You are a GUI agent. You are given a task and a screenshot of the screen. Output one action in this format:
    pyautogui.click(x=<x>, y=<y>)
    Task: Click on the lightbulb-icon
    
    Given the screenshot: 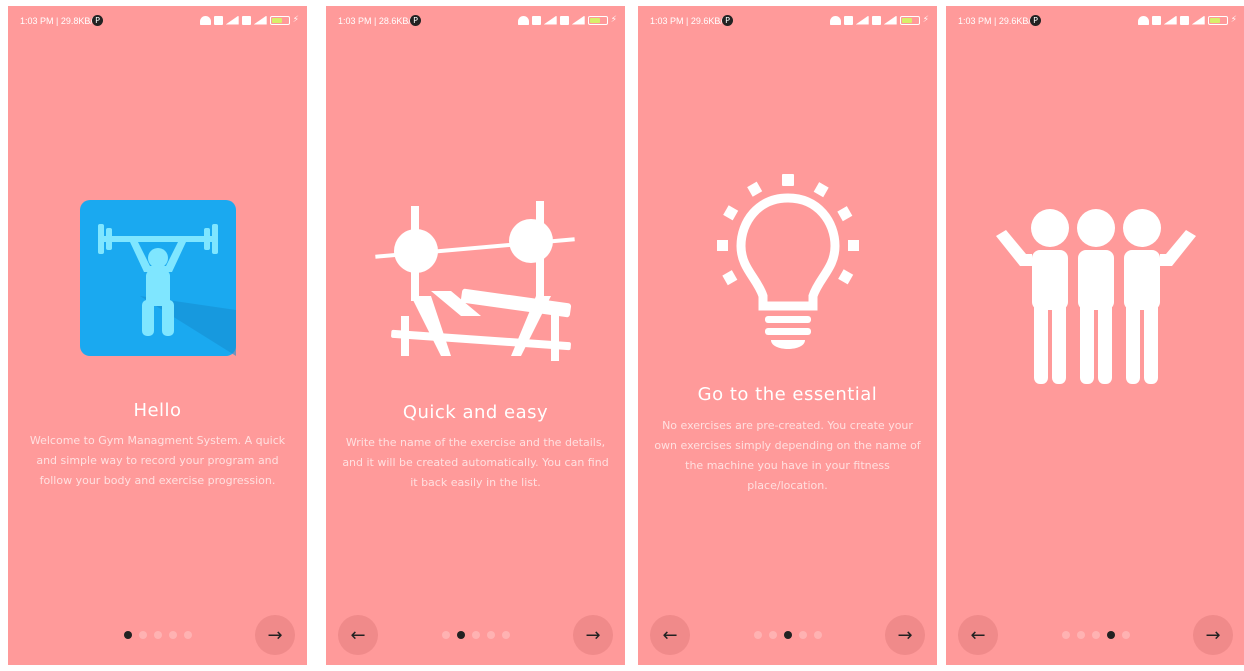 What is the action you would take?
    pyautogui.click(x=787, y=261)
    